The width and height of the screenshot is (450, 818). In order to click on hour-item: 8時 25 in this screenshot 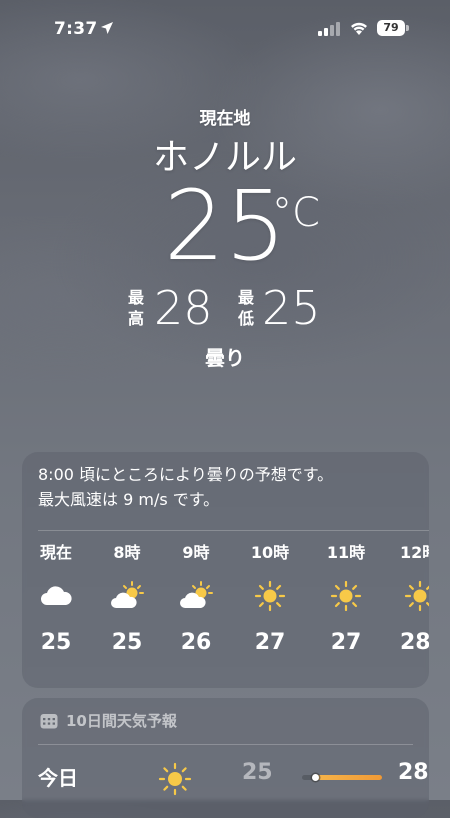, I will do `click(127, 600)`.